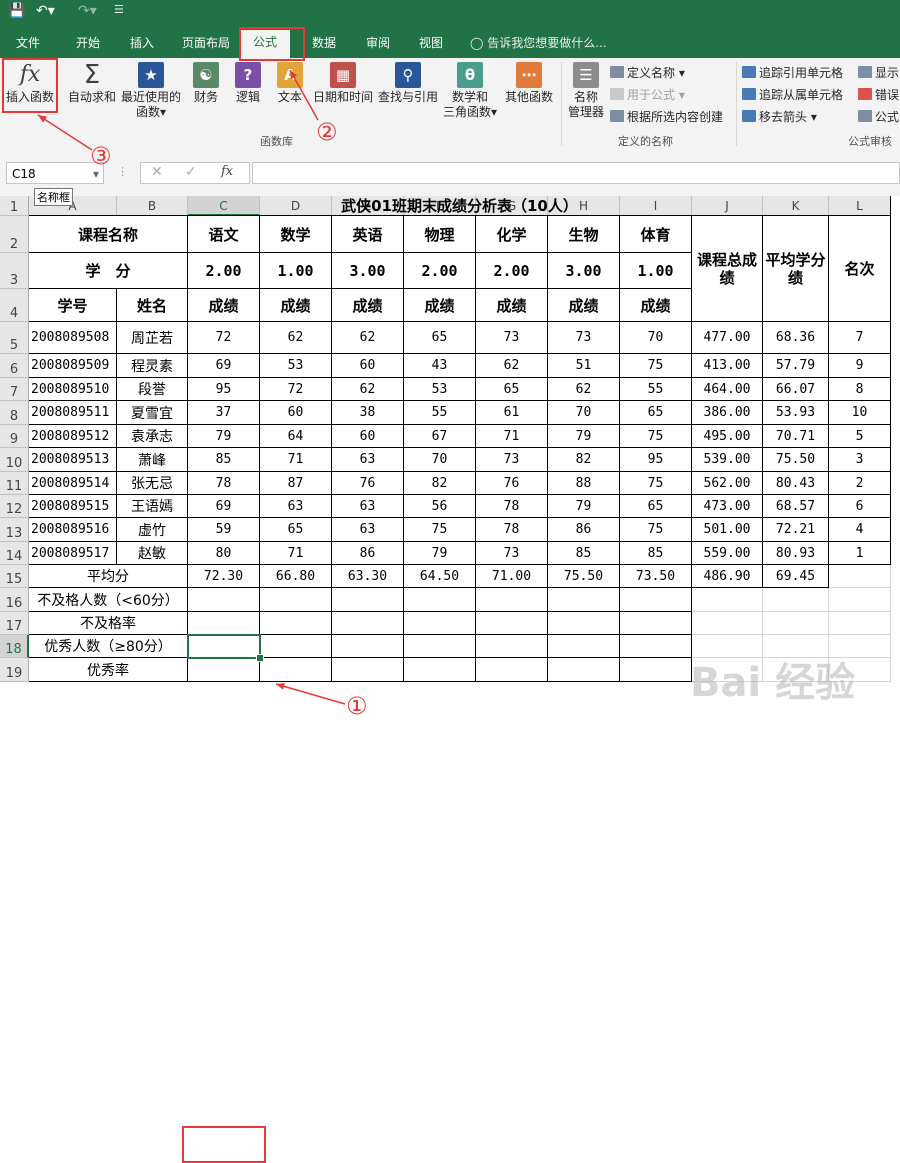  What do you see at coordinates (796, 530) in the screenshot?
I see `avg-cell: 72.21` at bounding box center [796, 530].